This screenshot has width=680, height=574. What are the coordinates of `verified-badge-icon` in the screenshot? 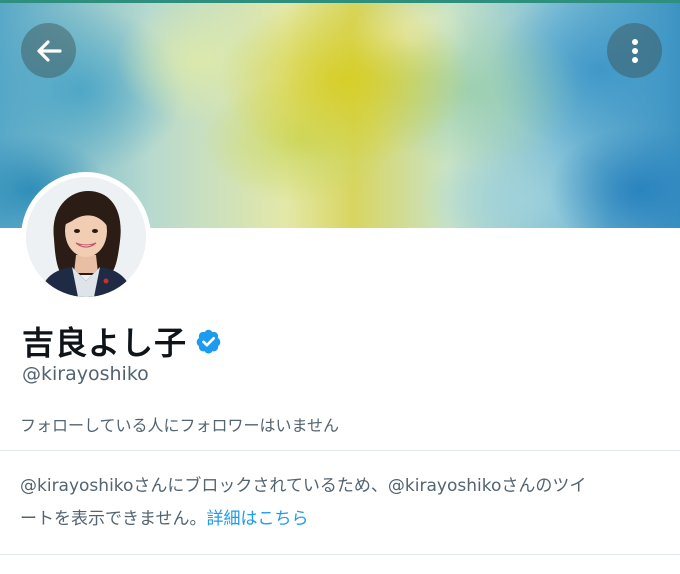 It's located at (208, 341).